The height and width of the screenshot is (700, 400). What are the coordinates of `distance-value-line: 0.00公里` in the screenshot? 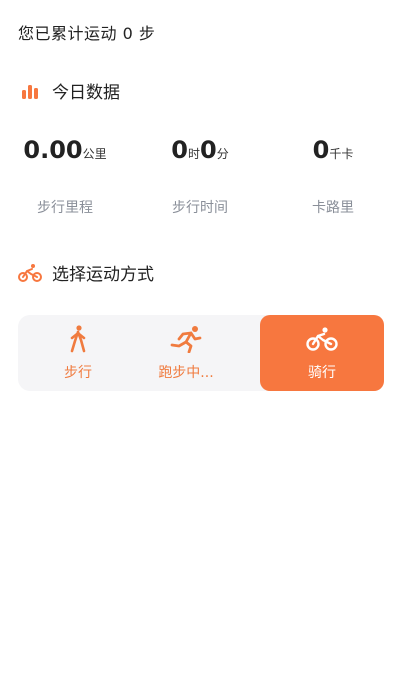 It's located at (65, 150).